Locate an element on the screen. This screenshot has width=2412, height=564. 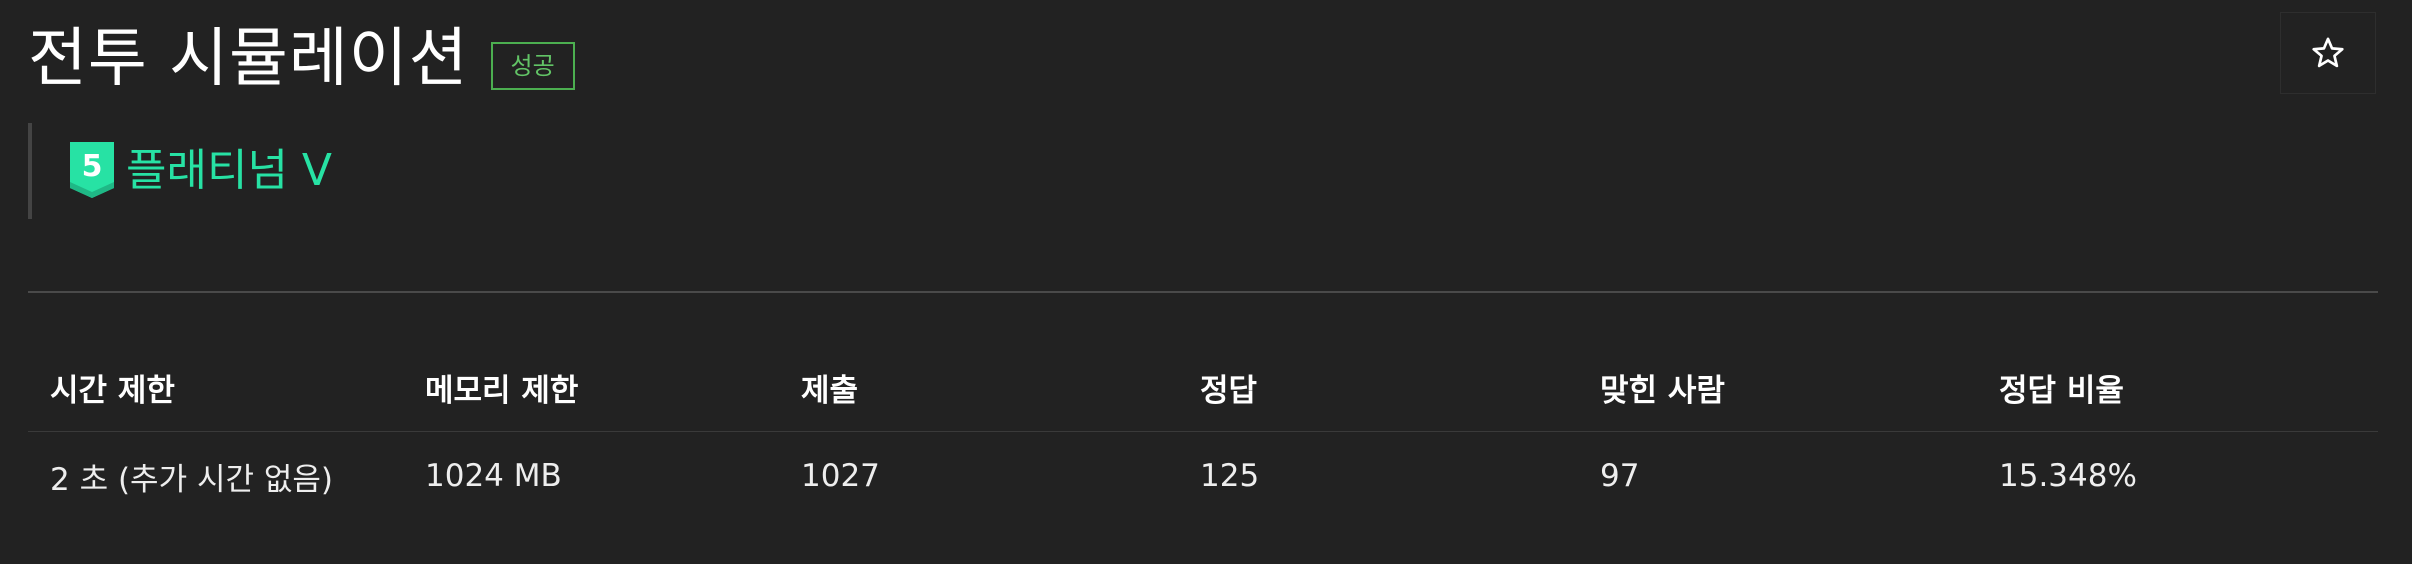
tier-badge-icon: 5 is located at coordinates (92, 170).